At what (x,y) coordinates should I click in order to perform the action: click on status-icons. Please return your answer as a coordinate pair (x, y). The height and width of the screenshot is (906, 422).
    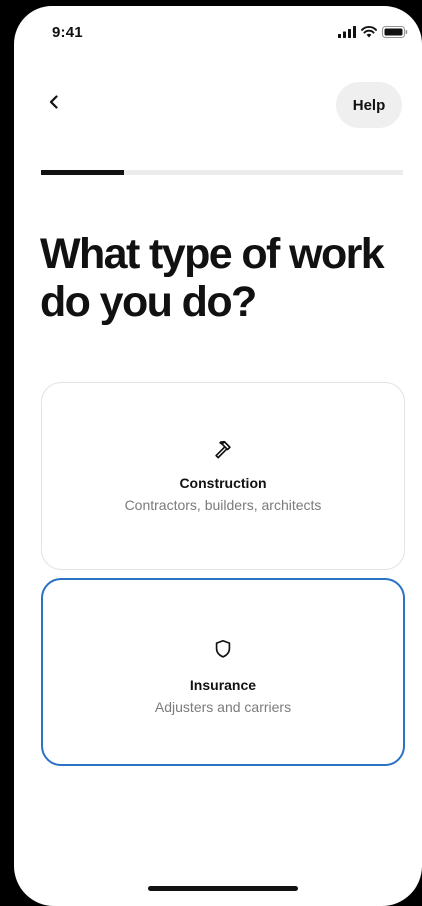
    Looking at the image, I should click on (373, 32).